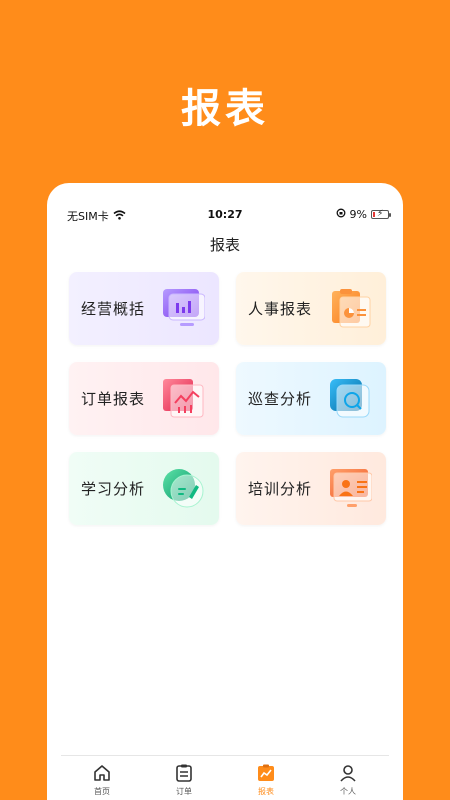 This screenshot has width=450, height=800. Describe the element at coordinates (224, 245) in the screenshot. I see `page-title: 报表` at that location.